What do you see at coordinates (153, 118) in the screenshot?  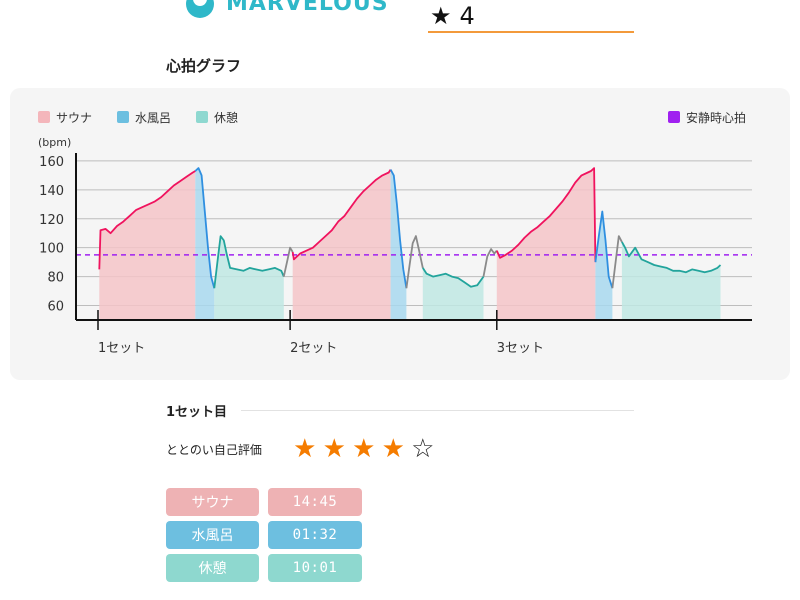 I see `legend-label: 水風呂` at bounding box center [153, 118].